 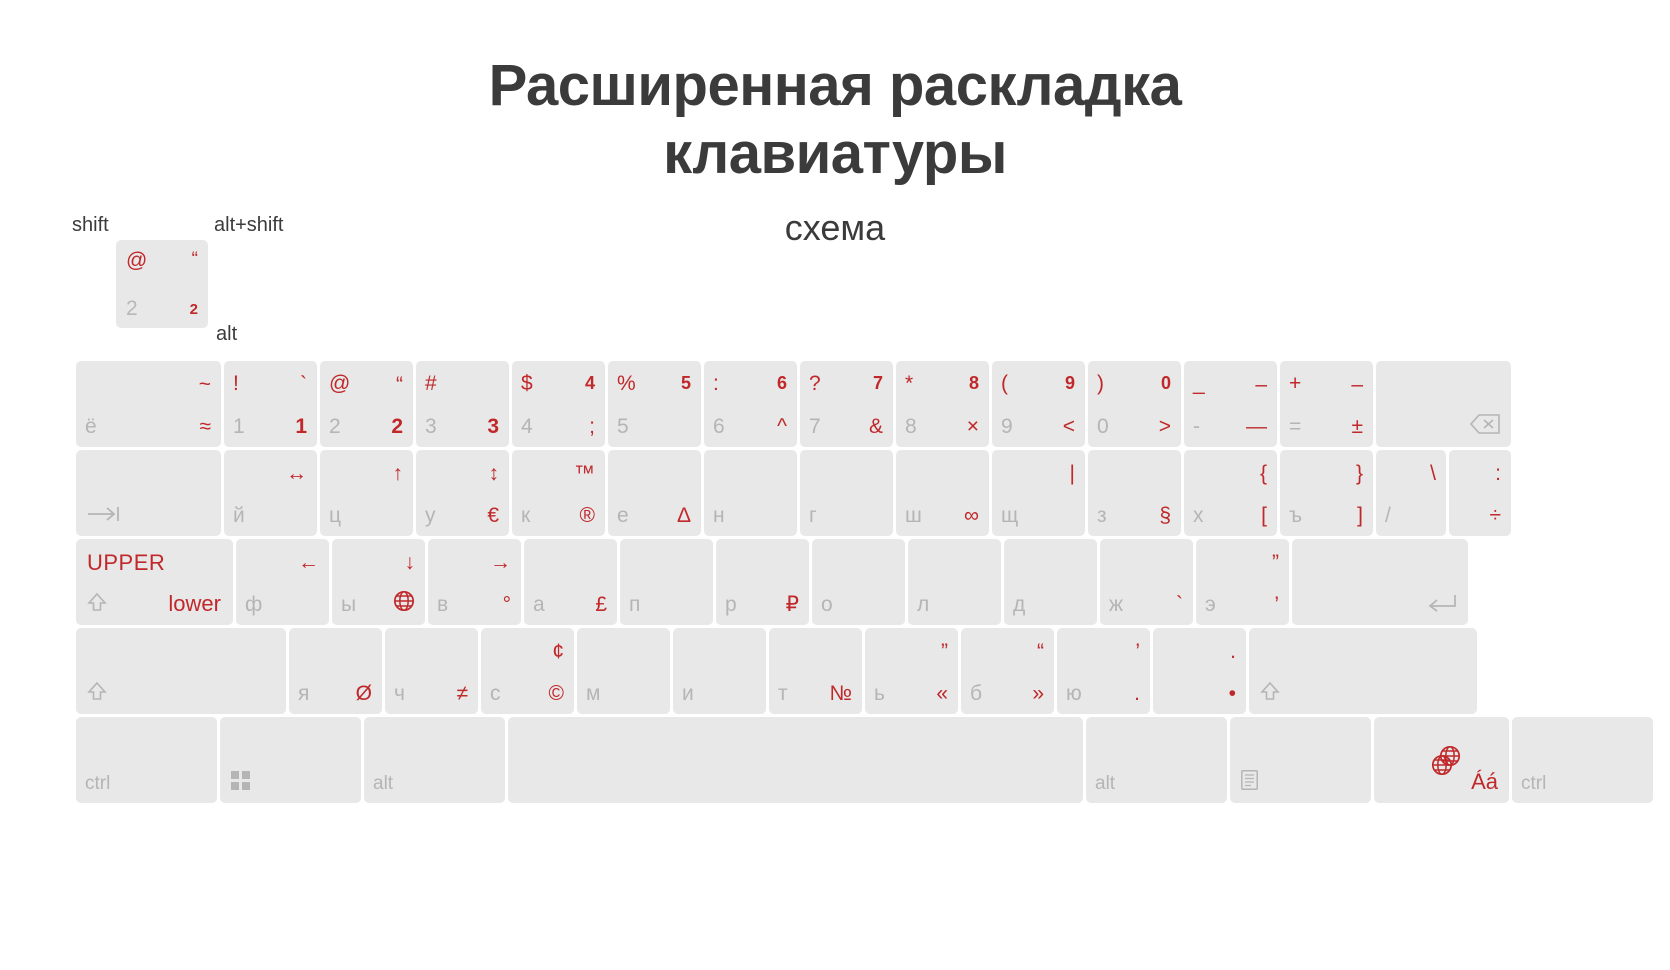 I want to click on key-t: т №, so click(x=815, y=671).